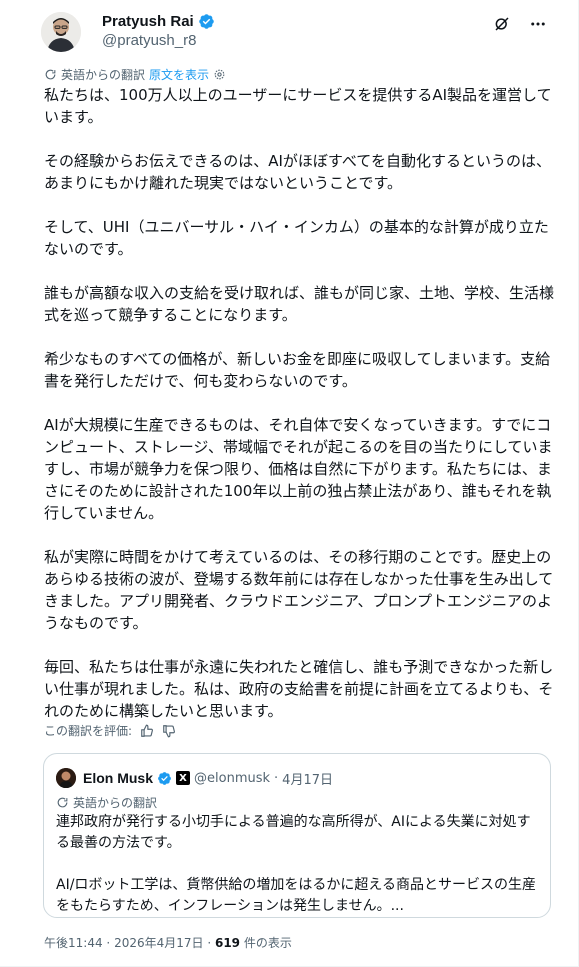 The image size is (579, 967). I want to click on views-label: 件の表示, so click(267, 943).